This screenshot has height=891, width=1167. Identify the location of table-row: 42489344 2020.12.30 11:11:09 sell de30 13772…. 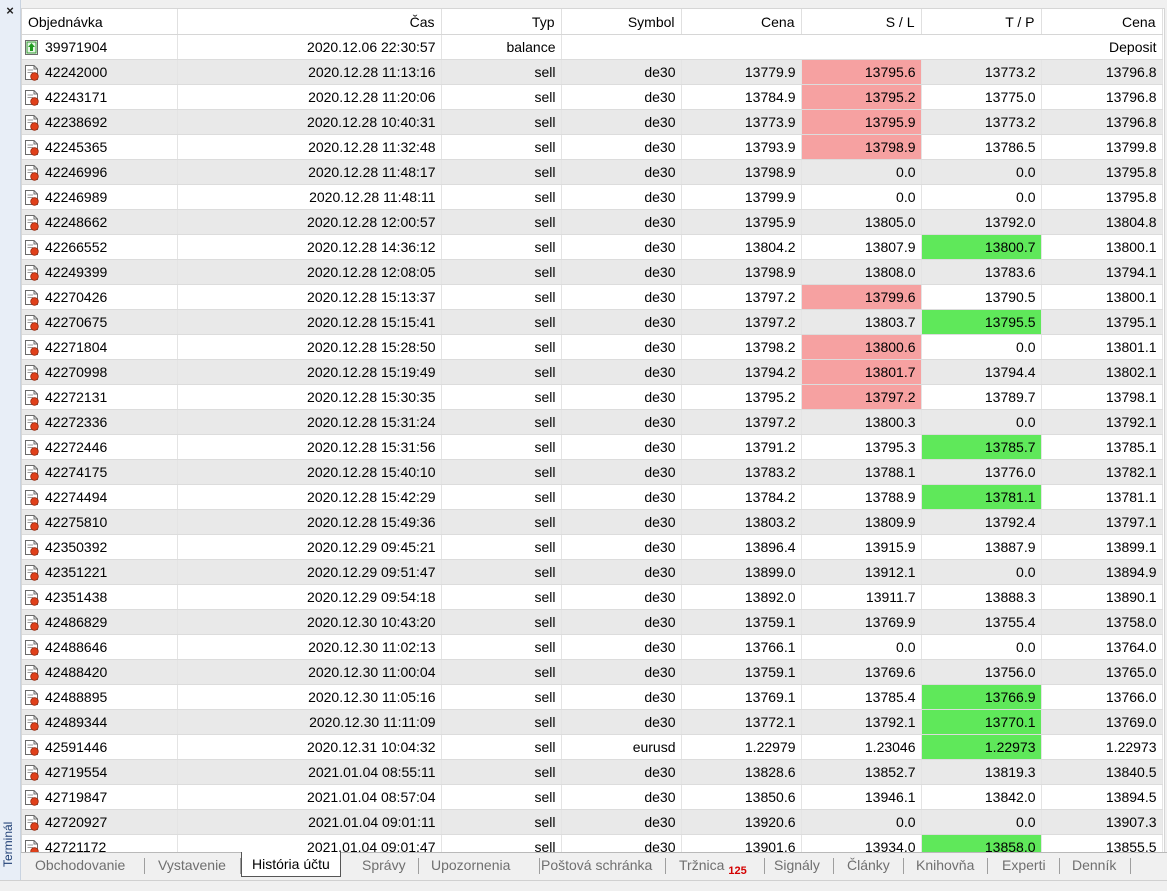
(592, 722).